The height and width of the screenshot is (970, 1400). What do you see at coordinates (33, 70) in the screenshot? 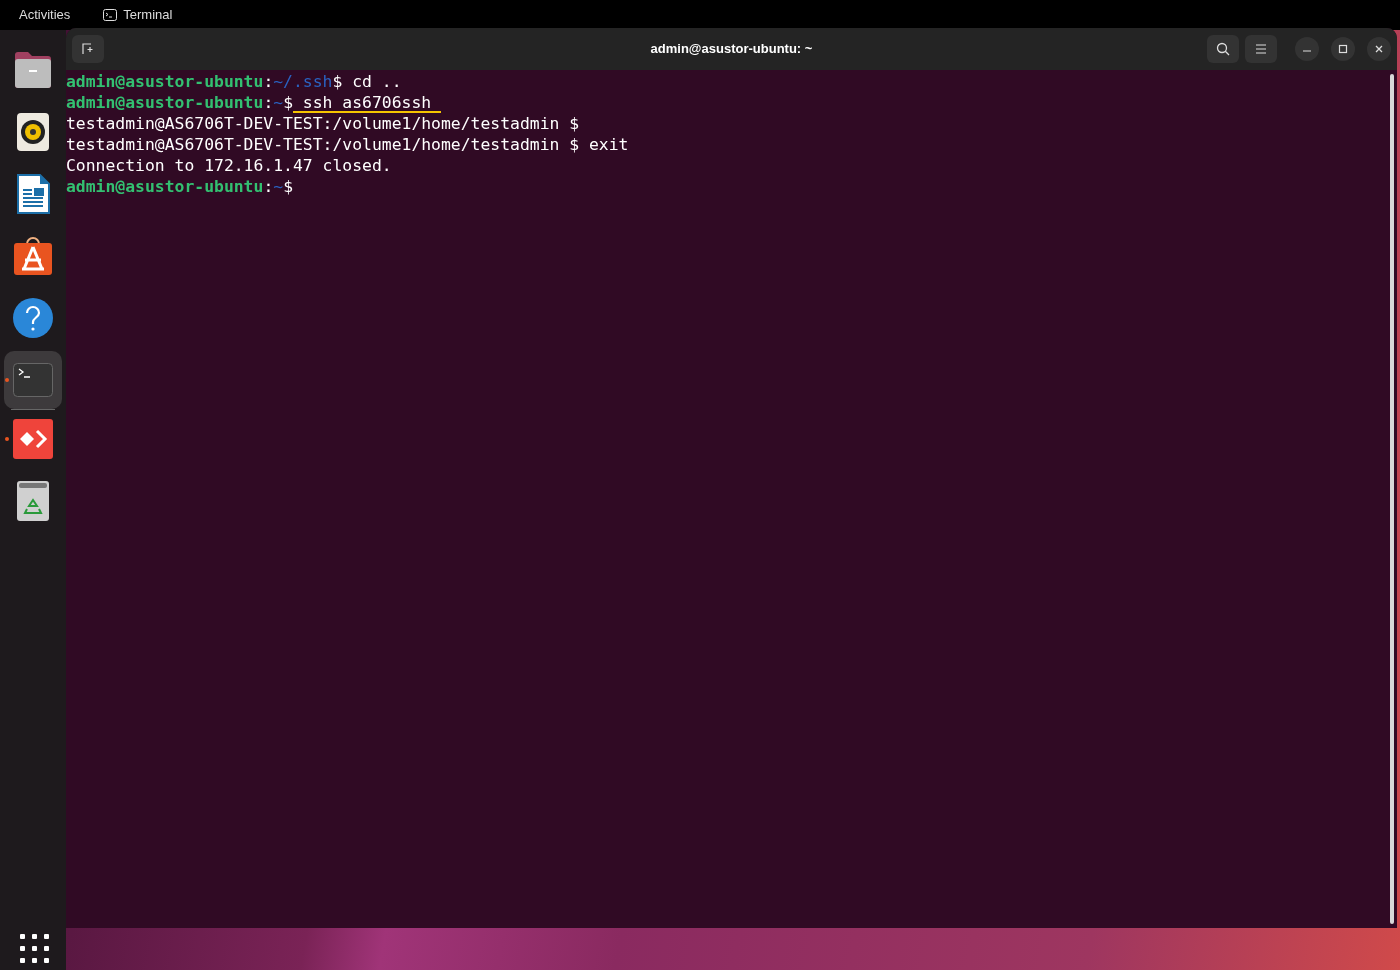
I see `folder-icon` at bounding box center [33, 70].